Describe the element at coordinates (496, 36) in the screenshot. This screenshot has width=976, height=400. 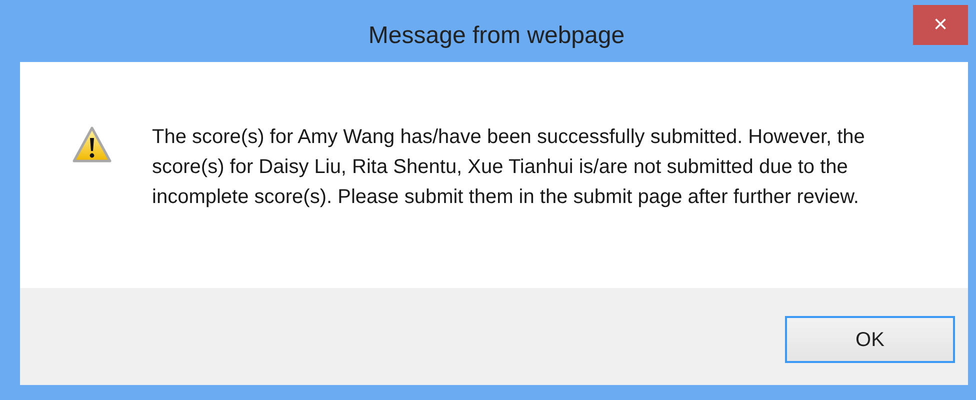
I see `window-title: Message from webpage` at that location.